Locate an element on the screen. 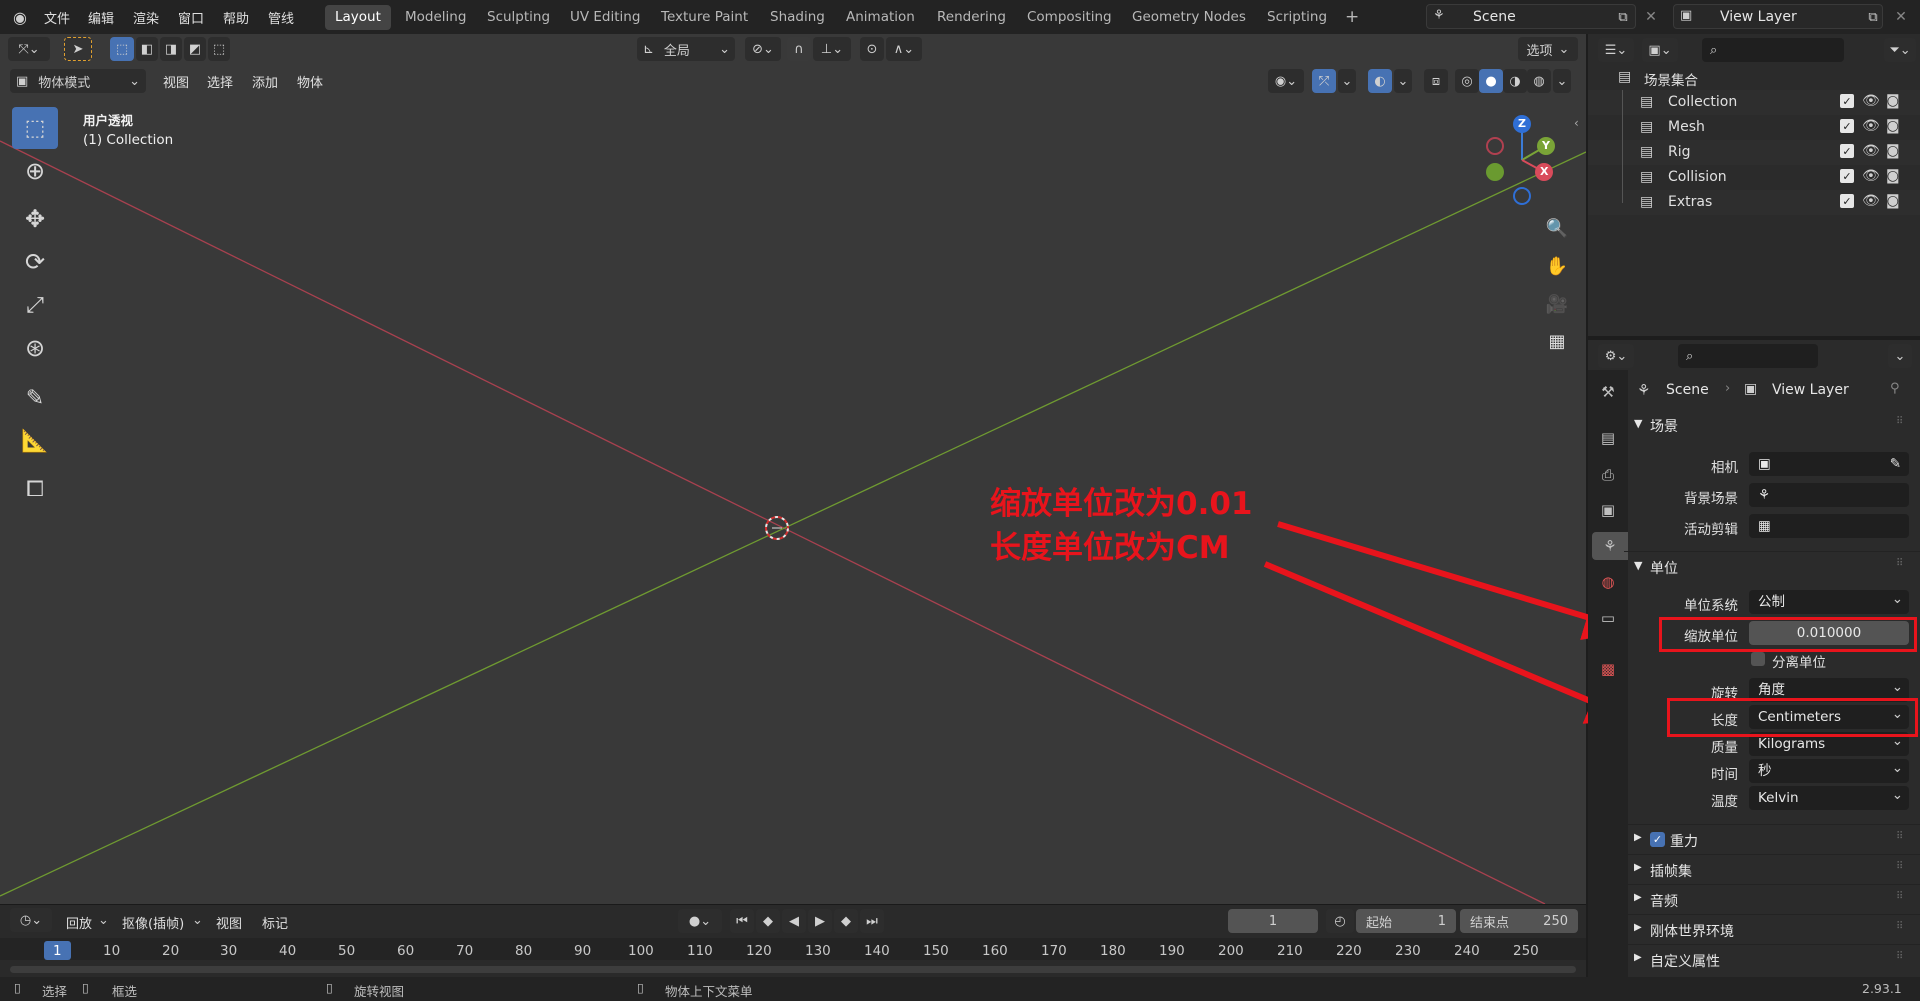  shading-wireframe: ◎ is located at coordinates (1467, 81).